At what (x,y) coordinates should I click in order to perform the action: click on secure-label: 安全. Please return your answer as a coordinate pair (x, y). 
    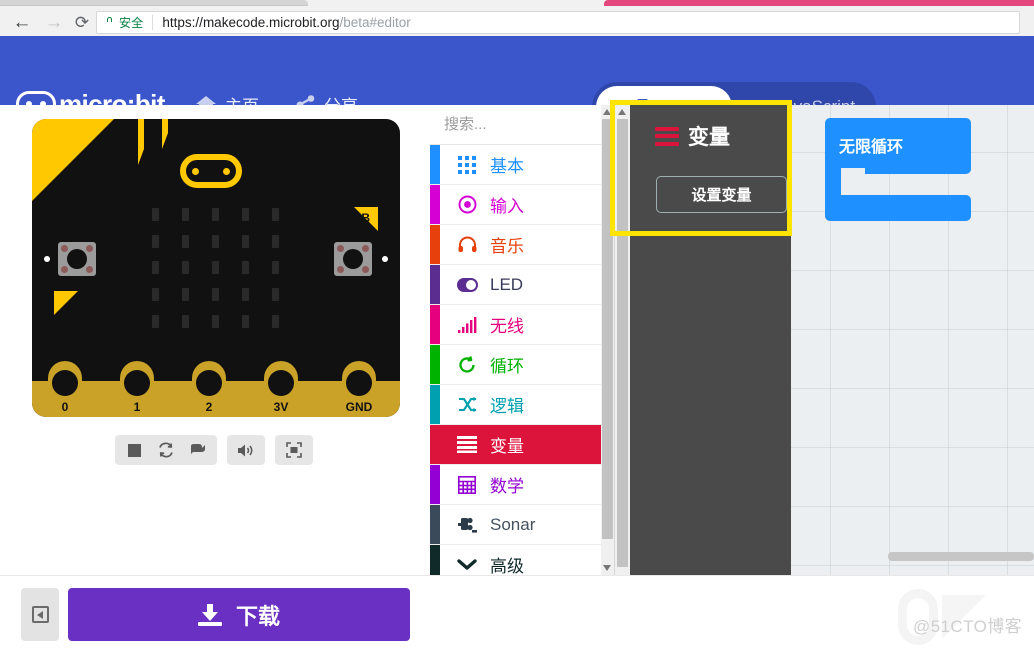
    Looking at the image, I should click on (131, 23).